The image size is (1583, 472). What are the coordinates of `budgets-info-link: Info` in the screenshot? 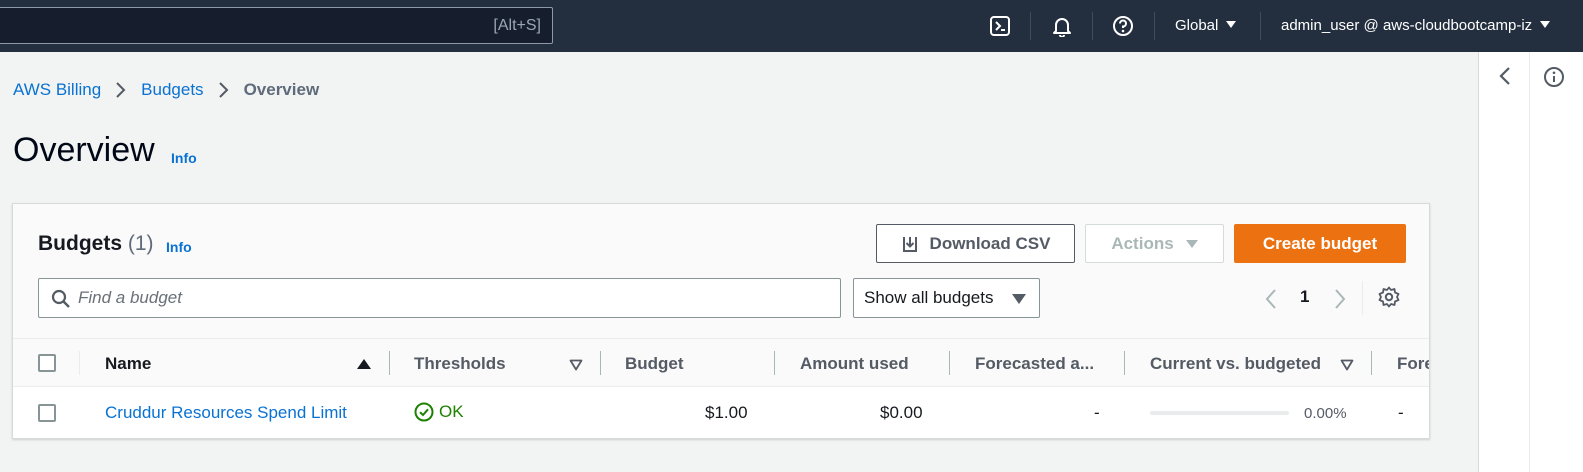 It's located at (179, 247).